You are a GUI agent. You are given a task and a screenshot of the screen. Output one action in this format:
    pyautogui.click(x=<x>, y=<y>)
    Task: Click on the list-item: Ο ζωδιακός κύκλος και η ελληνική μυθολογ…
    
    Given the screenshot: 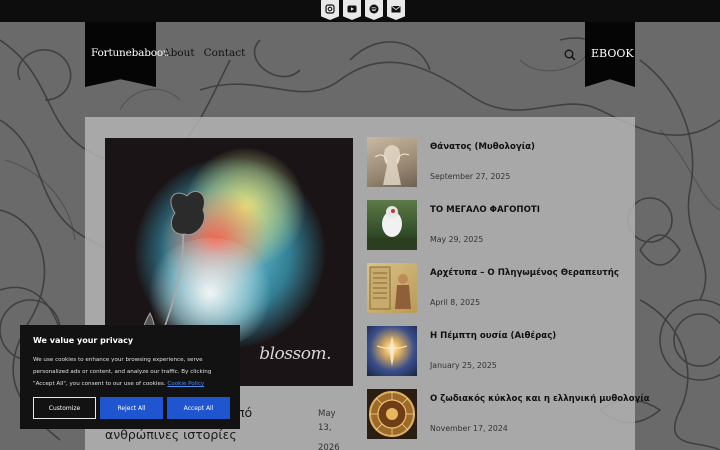 What is the action you would take?
    pyautogui.click(x=508, y=415)
    